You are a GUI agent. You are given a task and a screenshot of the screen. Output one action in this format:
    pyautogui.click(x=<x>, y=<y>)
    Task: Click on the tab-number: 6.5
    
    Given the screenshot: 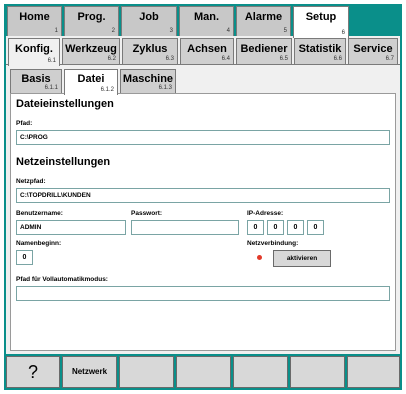 What is the action you would take?
    pyautogui.click(x=283, y=59)
    